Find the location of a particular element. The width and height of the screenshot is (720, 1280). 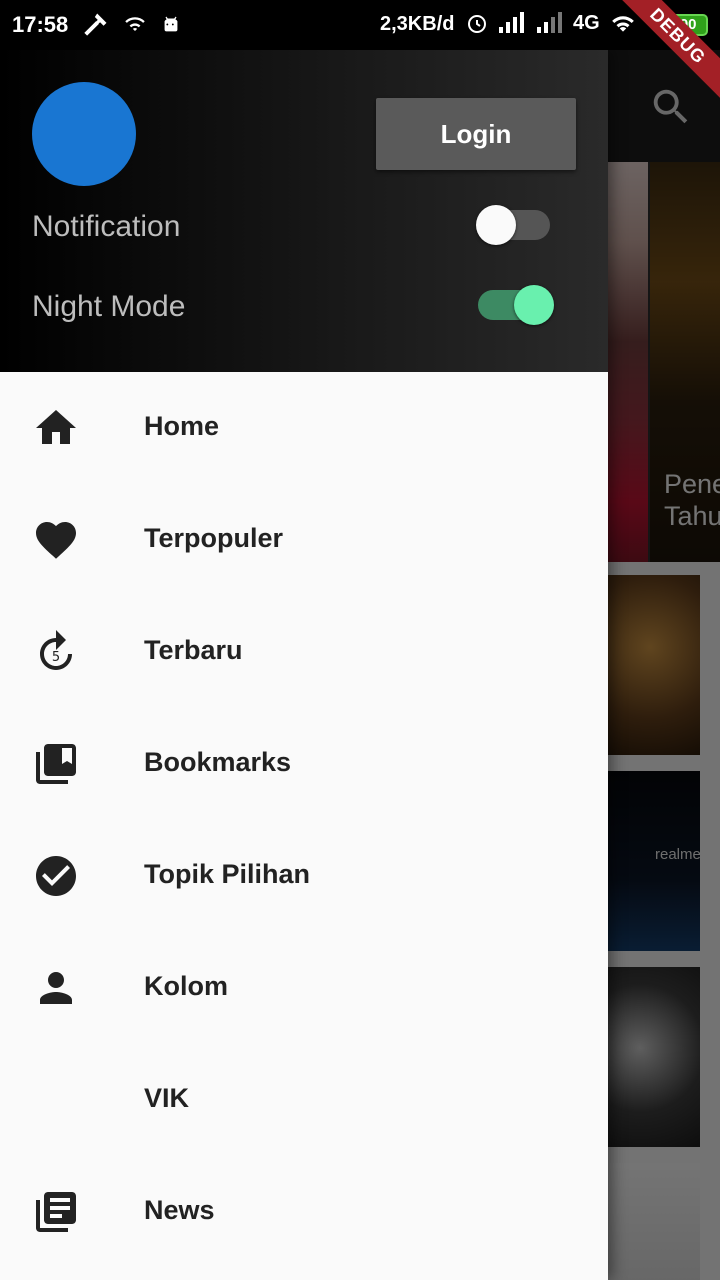

menu-item-topik-pilihan: Topik Pilihan is located at coordinates (304, 876).